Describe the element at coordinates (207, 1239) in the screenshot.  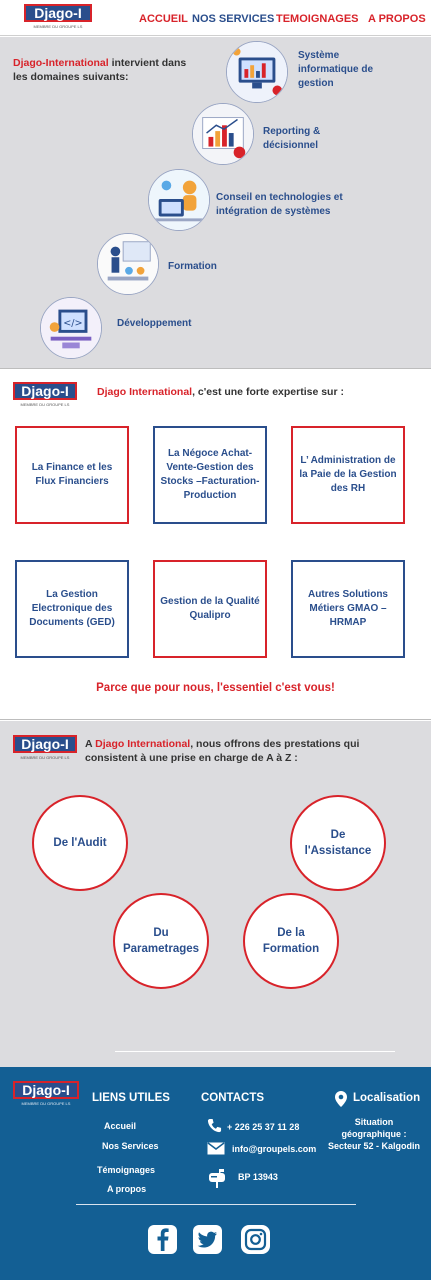
I see `twitter-icon` at that location.